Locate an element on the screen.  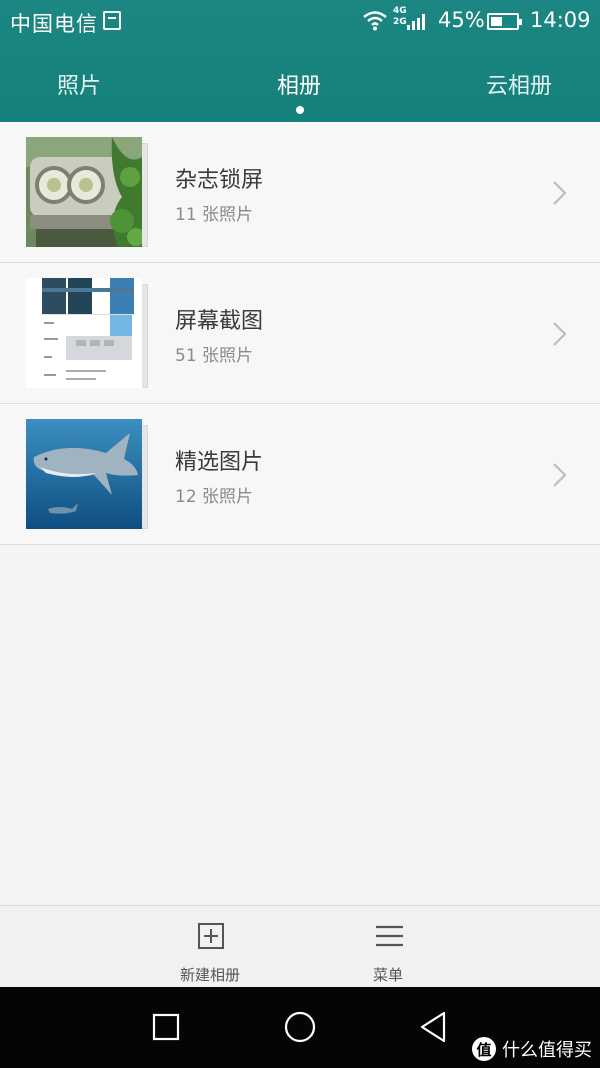
new-album-button: 新建相册 is located at coordinates (210, 947).